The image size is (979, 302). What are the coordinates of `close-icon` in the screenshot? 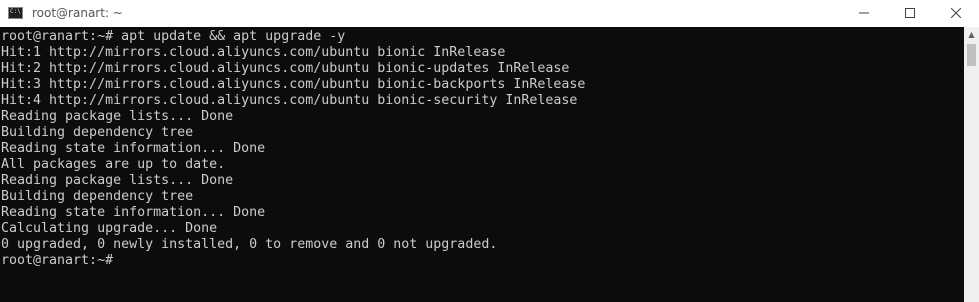 It's located at (956, 13).